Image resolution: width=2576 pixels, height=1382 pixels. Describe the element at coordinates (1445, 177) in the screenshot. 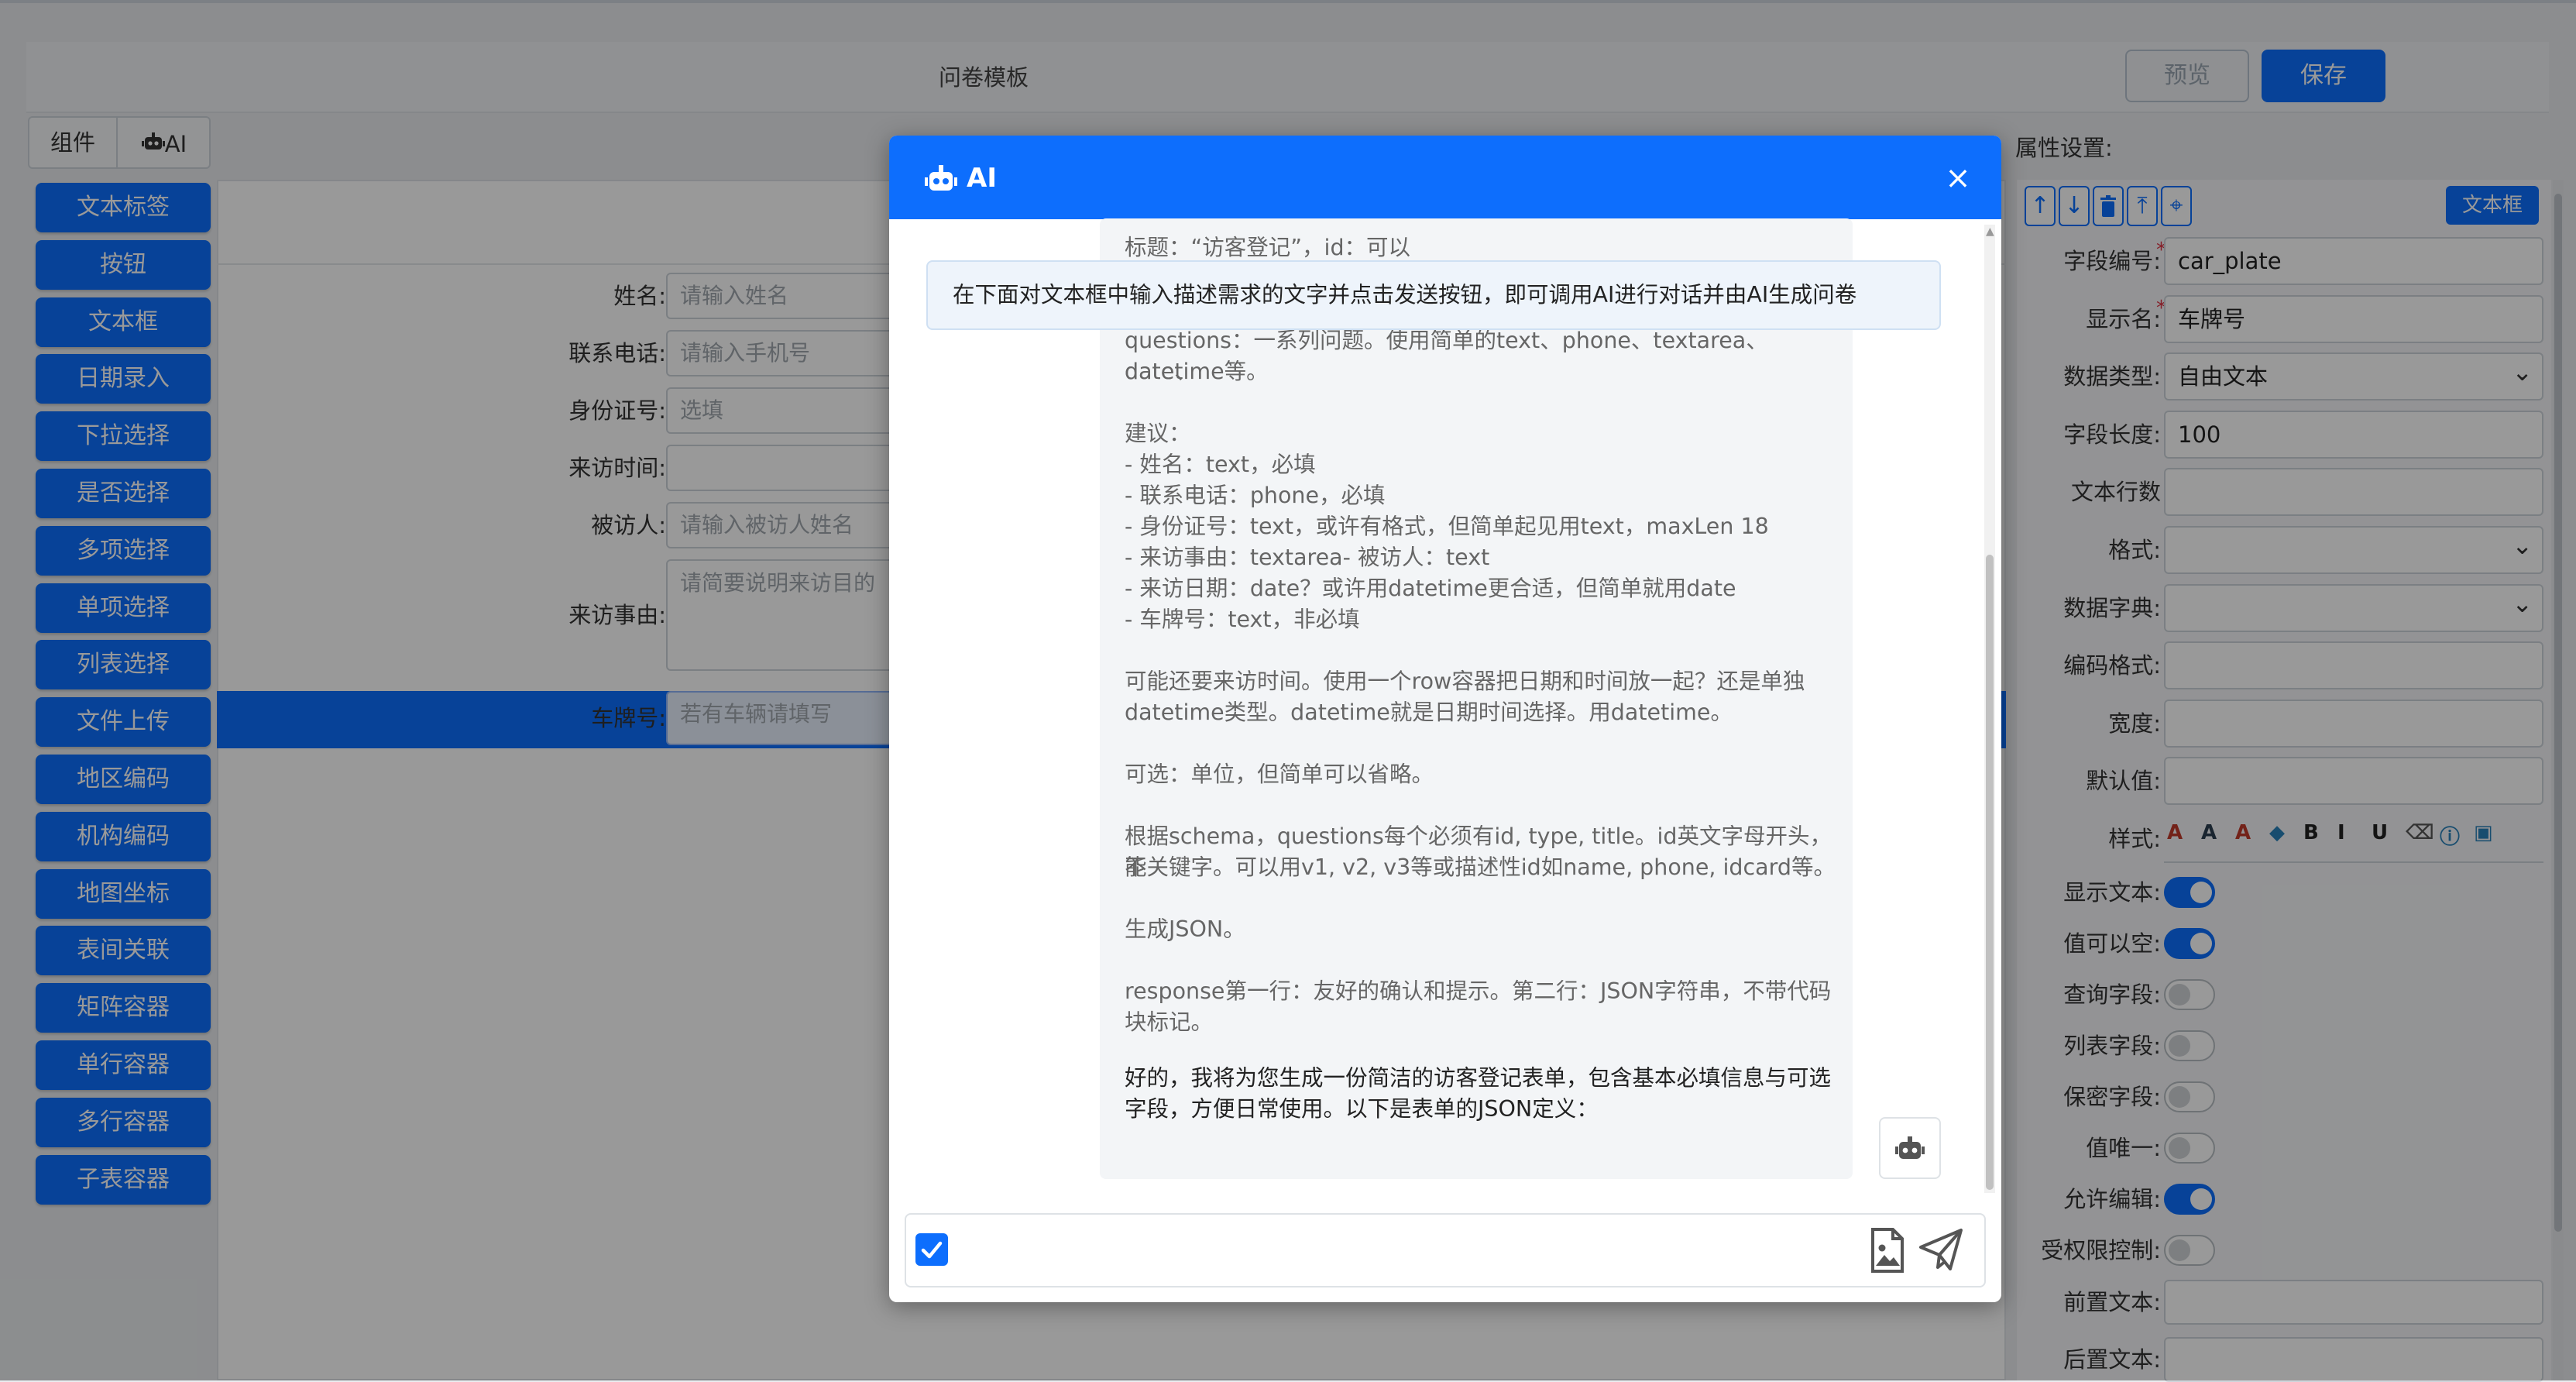

I see `ai-dialog-header` at that location.